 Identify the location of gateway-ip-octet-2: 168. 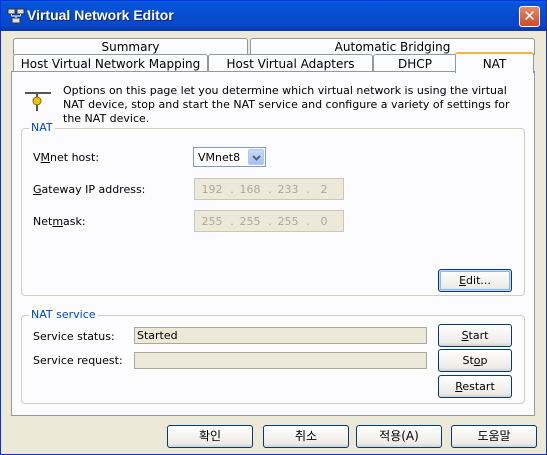
(250, 189).